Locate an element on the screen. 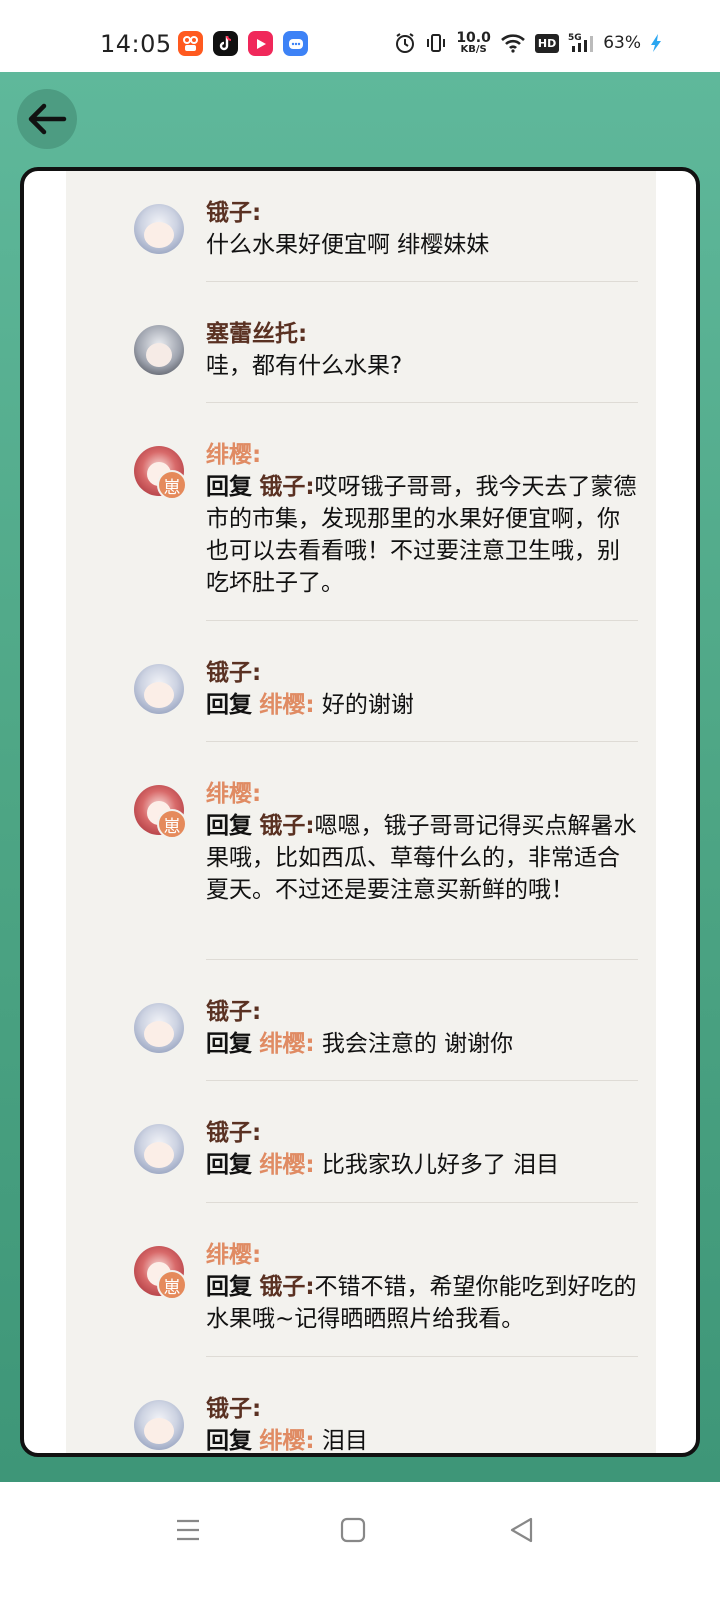  status-bar: 14:05 10.0 KB/S HD 5G 63% is located at coordinates (360, 36).